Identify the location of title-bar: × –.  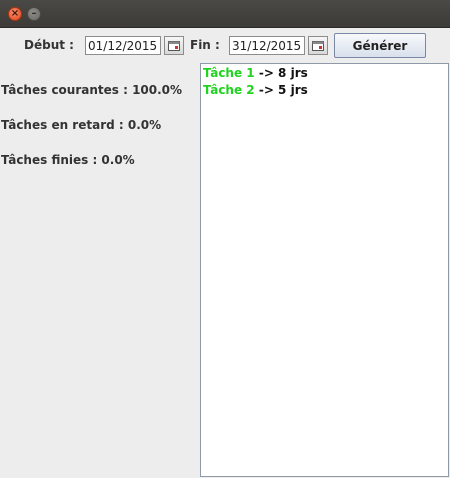
(225, 14).